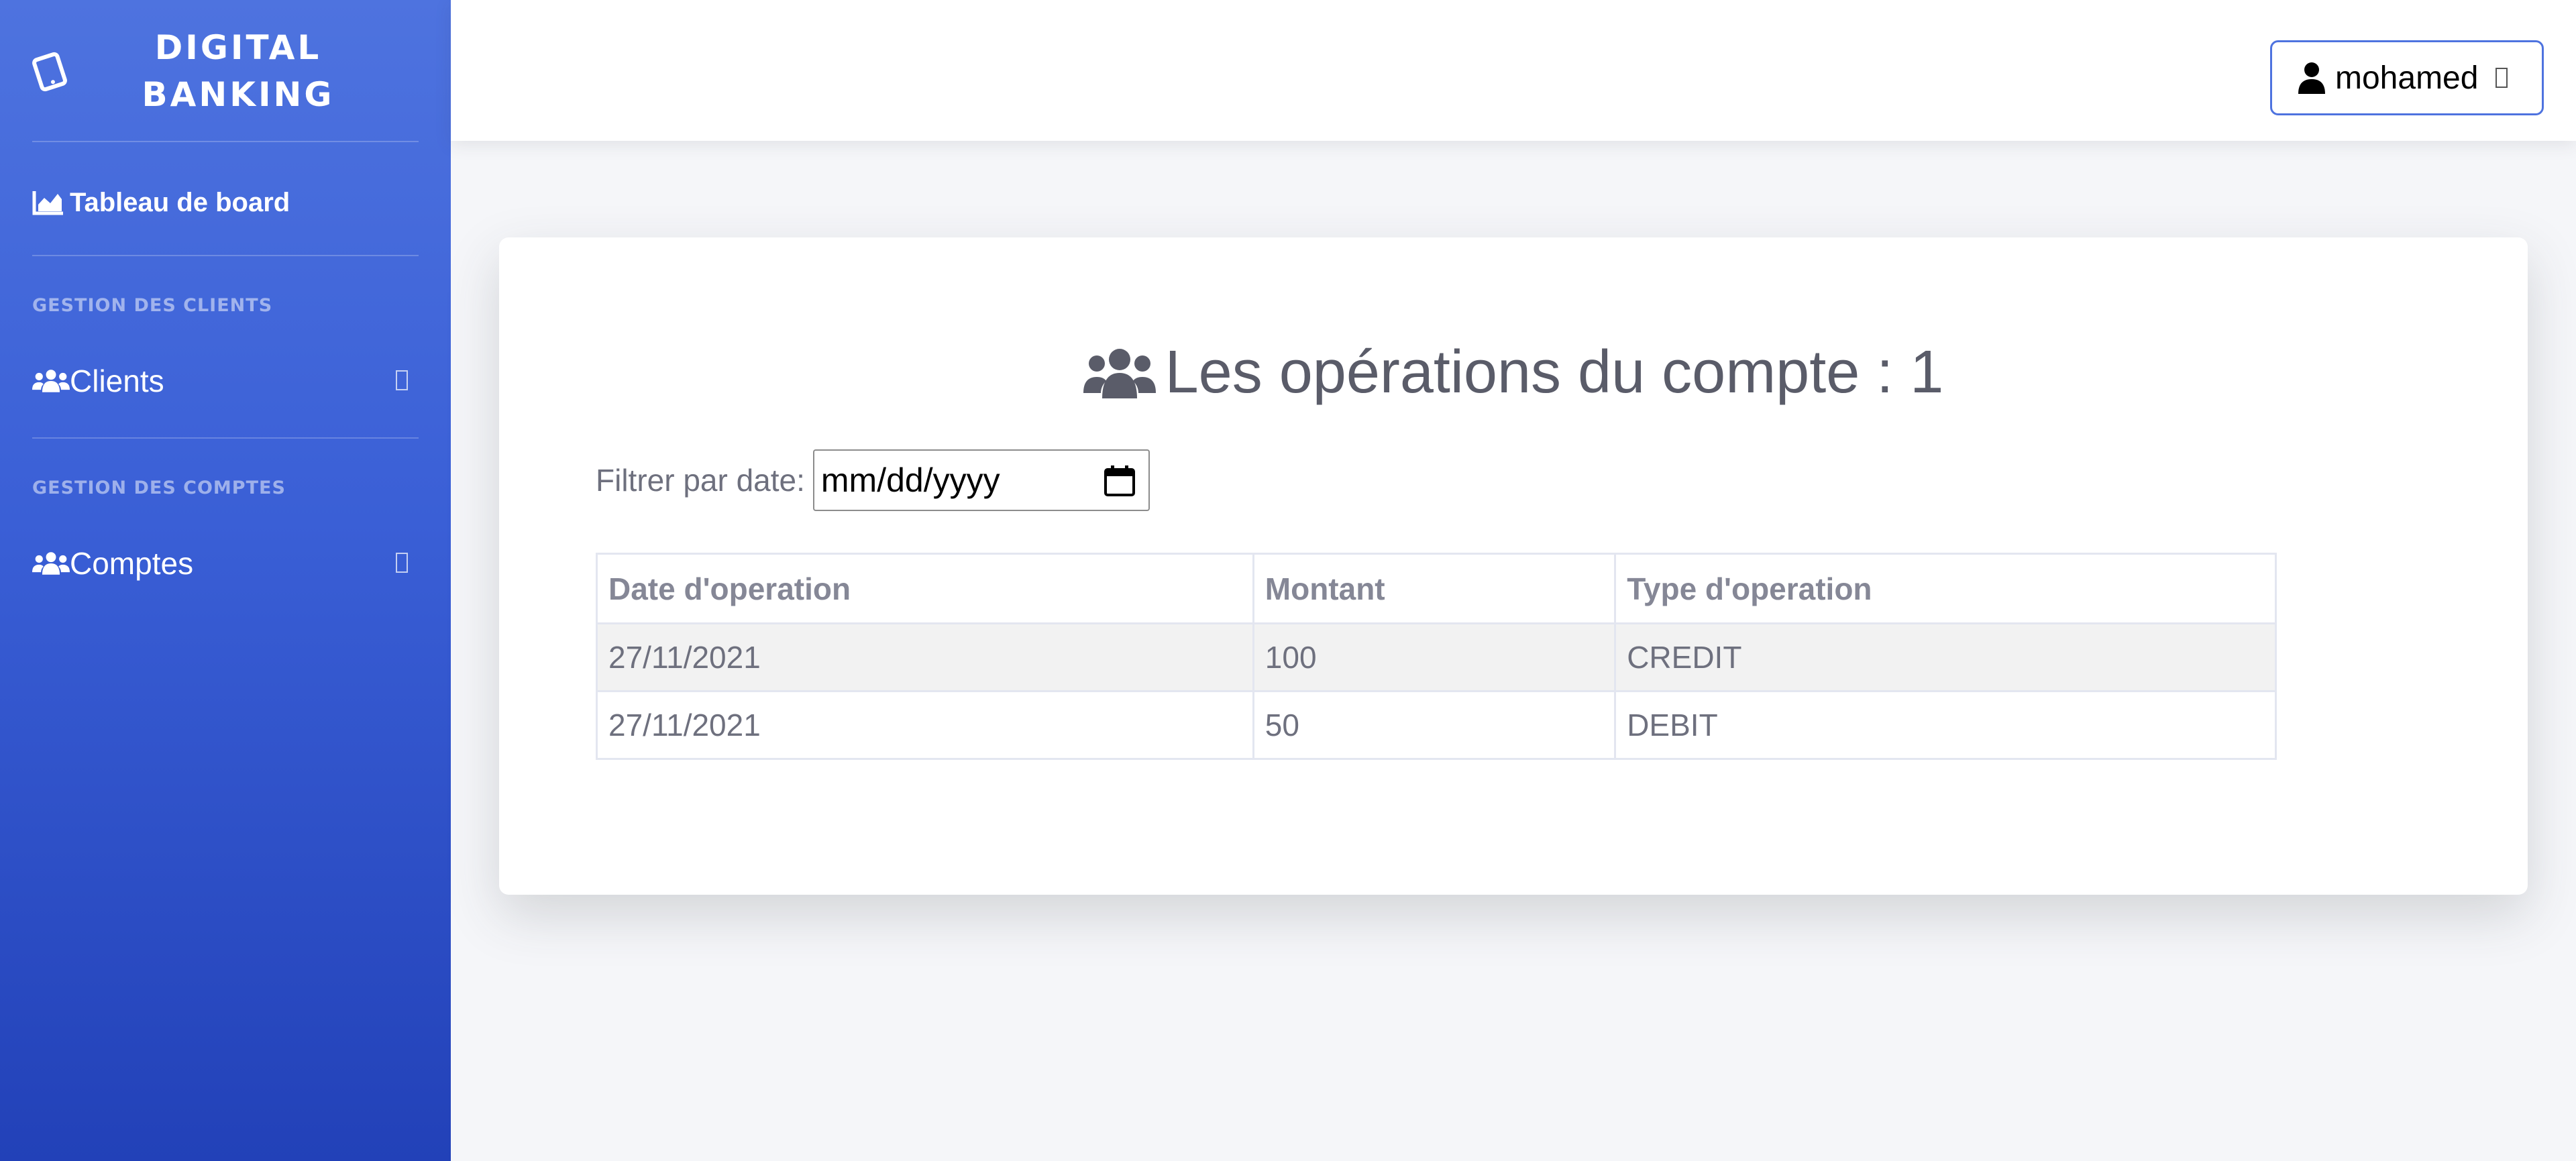 This screenshot has width=2576, height=1161. What do you see at coordinates (132, 563) in the screenshot?
I see `sidebar-item-label: Comptes` at bounding box center [132, 563].